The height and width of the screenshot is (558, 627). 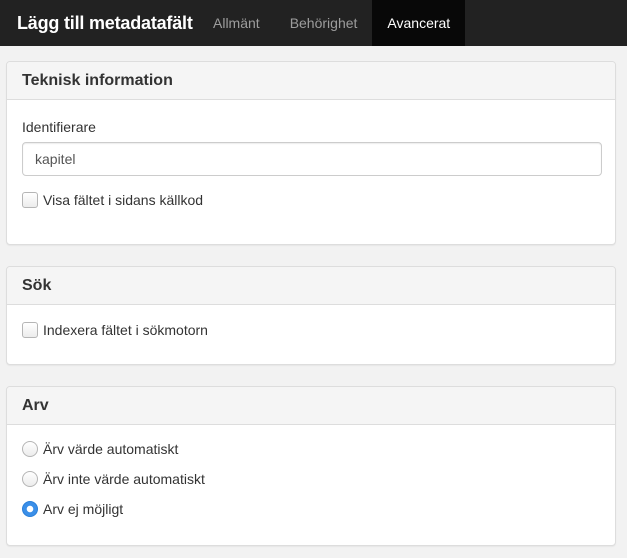 What do you see at coordinates (30, 449) in the screenshot?
I see `inherit-auto-radio` at bounding box center [30, 449].